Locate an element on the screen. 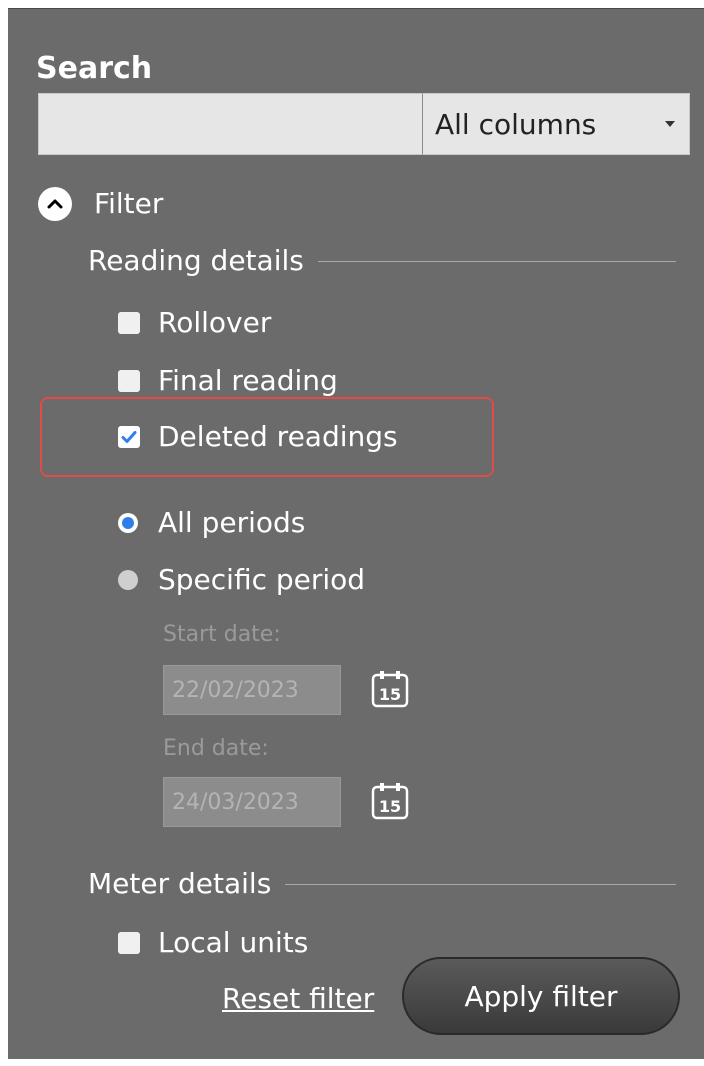  reset-filter-link: Reset filter is located at coordinates (298, 999).